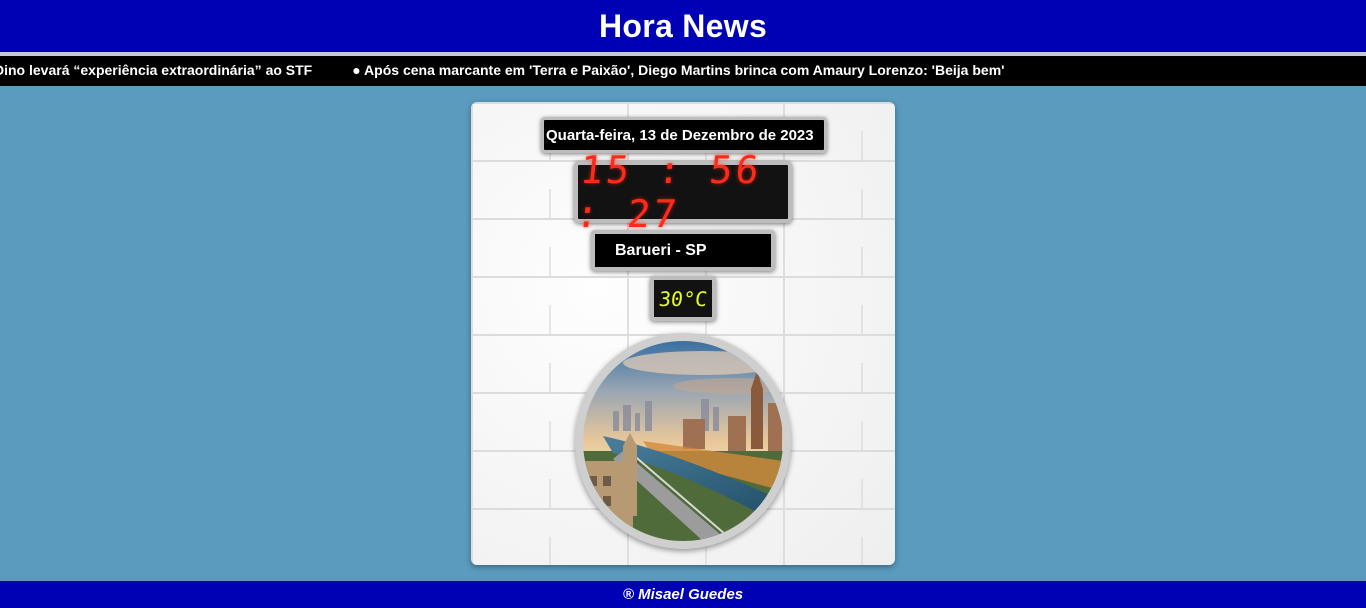 This screenshot has width=1366, height=608. I want to click on site-title: Hora News, so click(683, 25).